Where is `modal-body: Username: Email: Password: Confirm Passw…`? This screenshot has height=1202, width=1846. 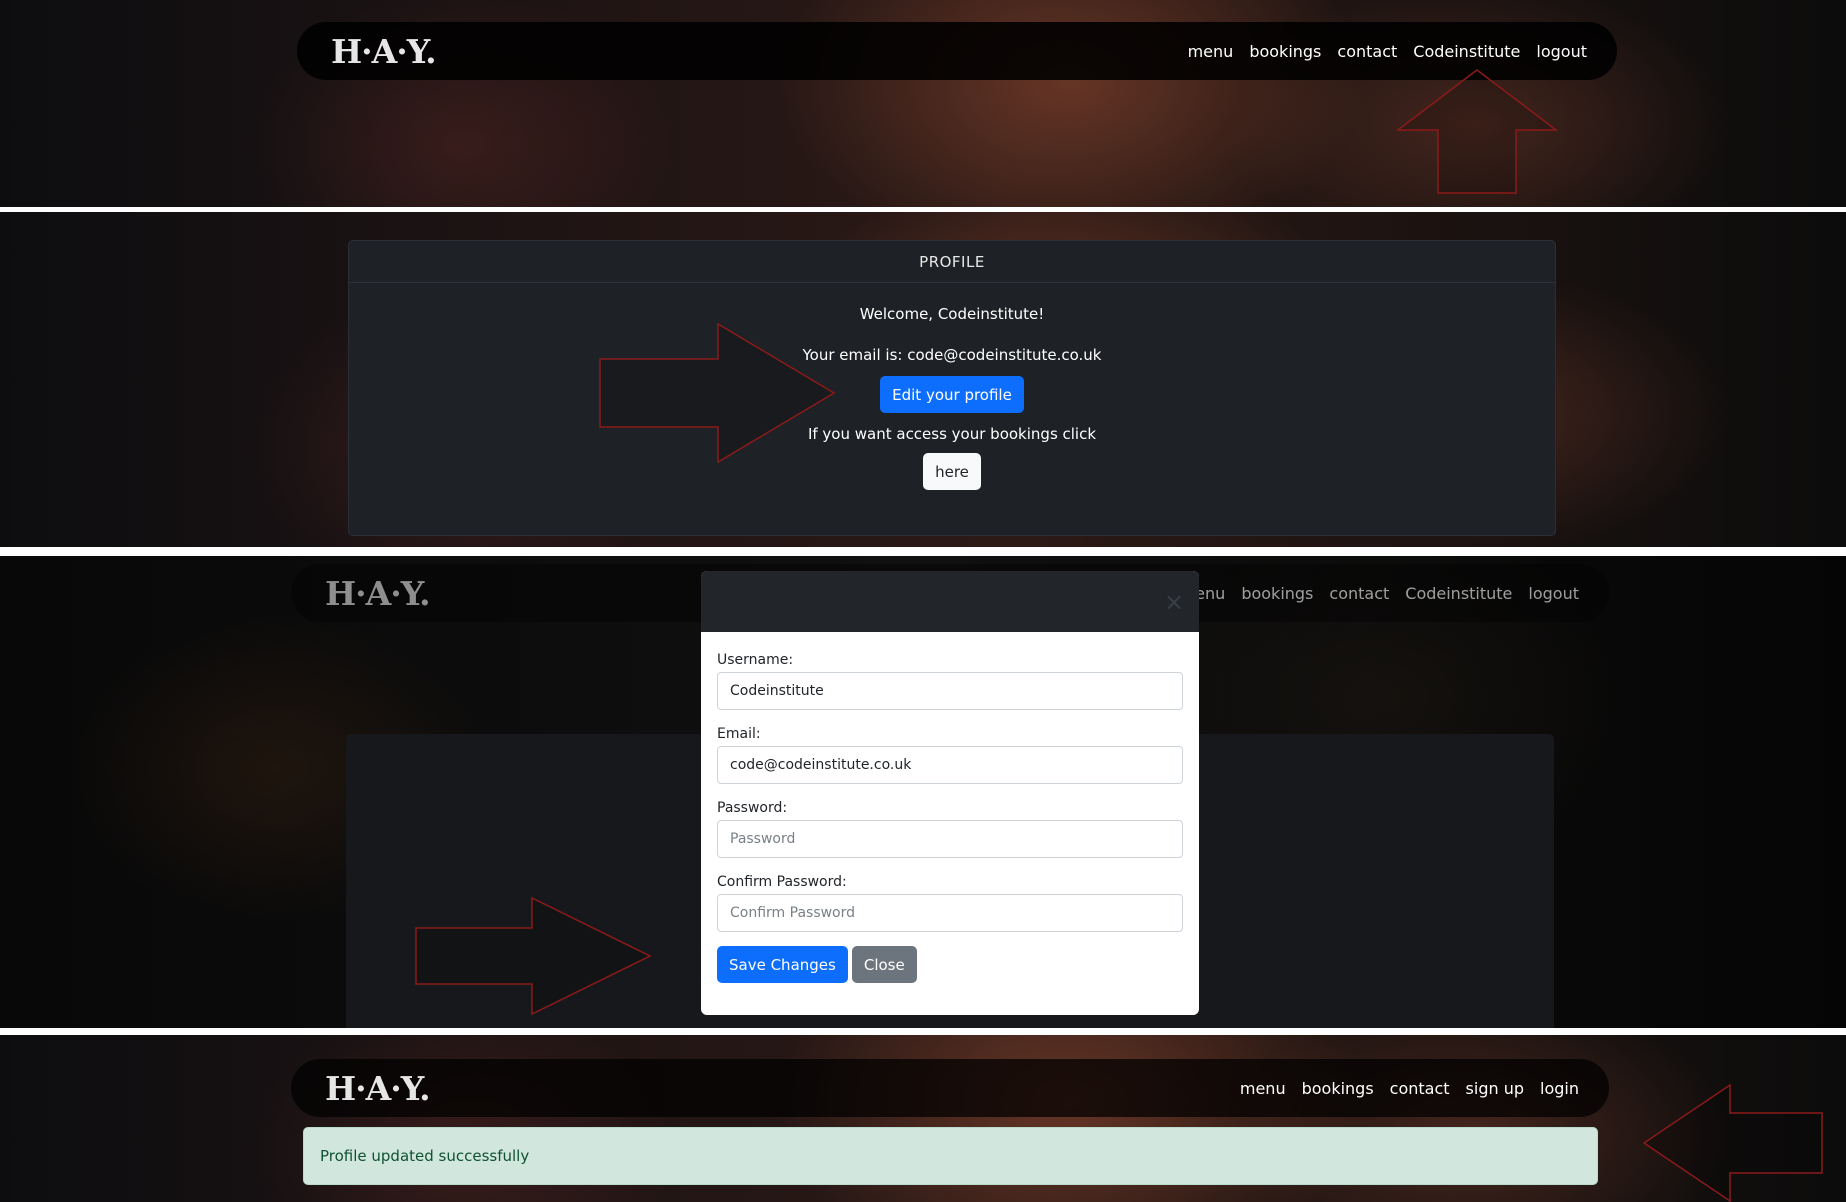
modal-body: Username: Email: Password: Confirm Passw… is located at coordinates (950, 807).